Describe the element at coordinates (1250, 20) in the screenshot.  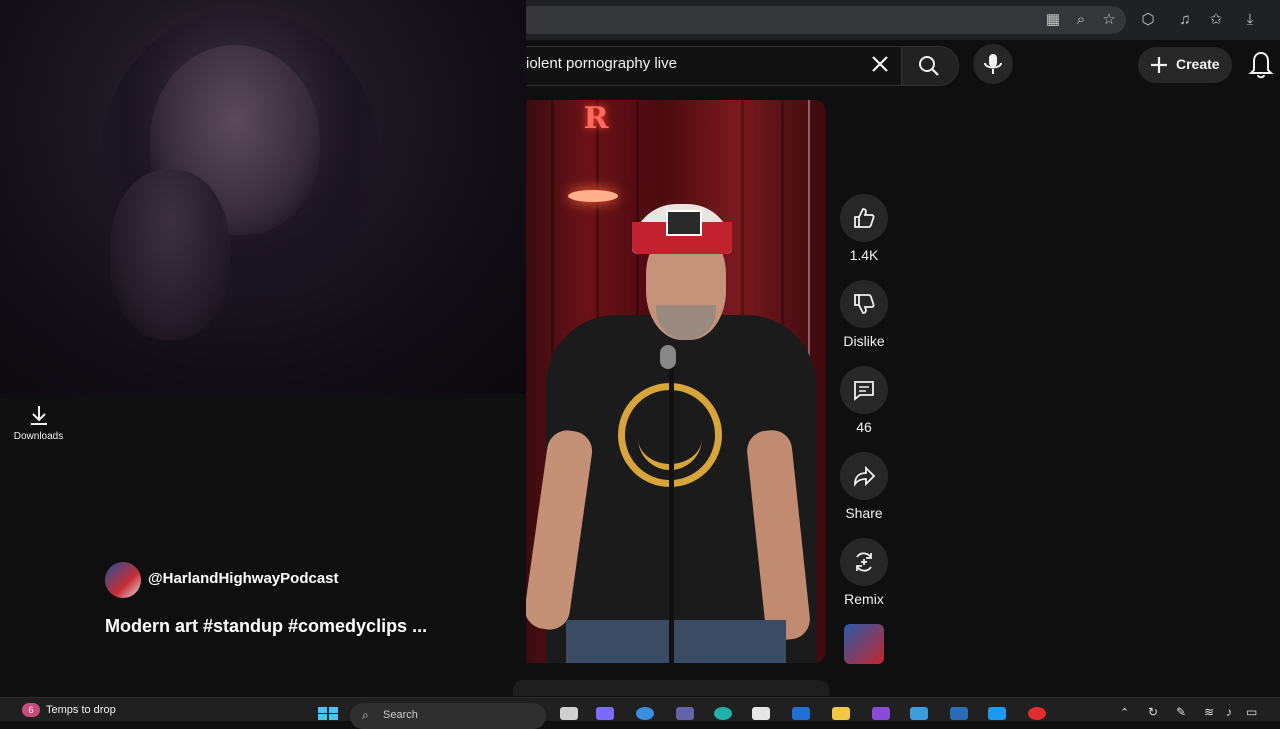
I see `download-icon: ⤓` at that location.